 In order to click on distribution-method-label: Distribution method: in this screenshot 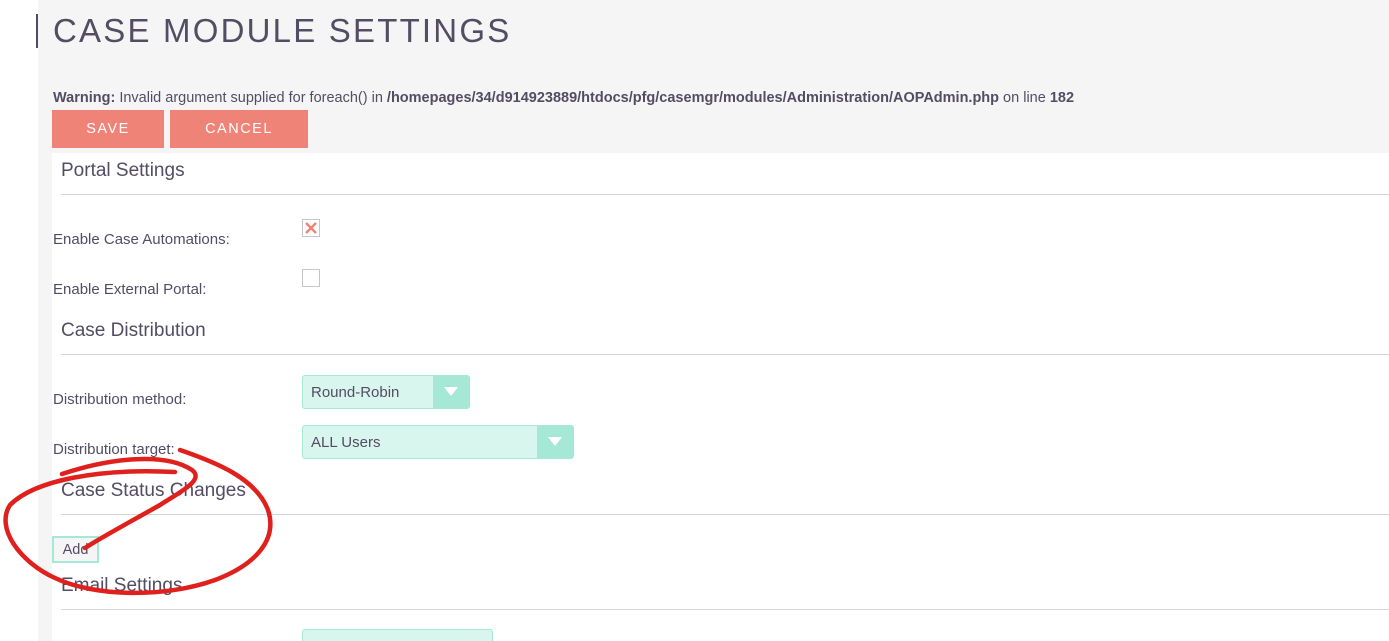, I will do `click(120, 399)`.